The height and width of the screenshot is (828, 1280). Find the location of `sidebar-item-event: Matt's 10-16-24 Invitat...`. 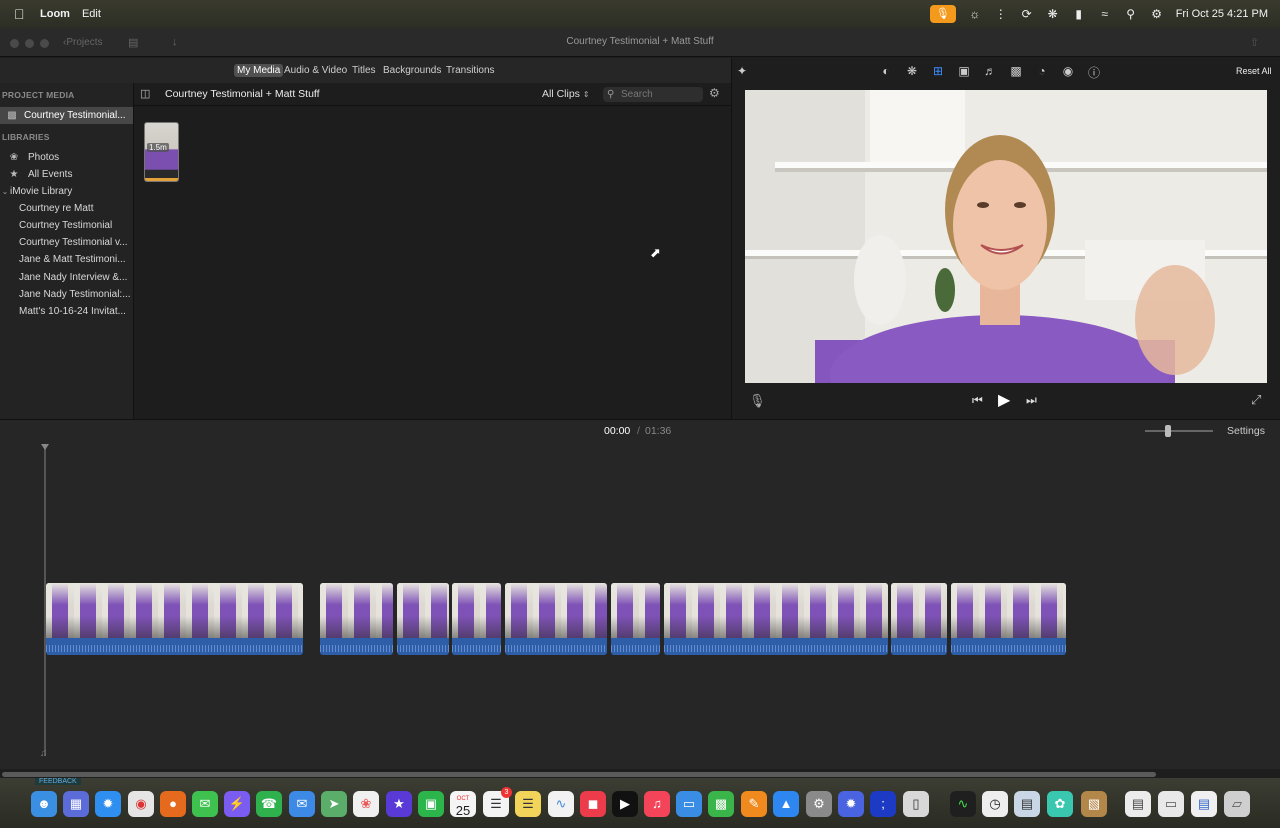

sidebar-item-event: Matt's 10-16-24 Invitat... is located at coordinates (66, 311).